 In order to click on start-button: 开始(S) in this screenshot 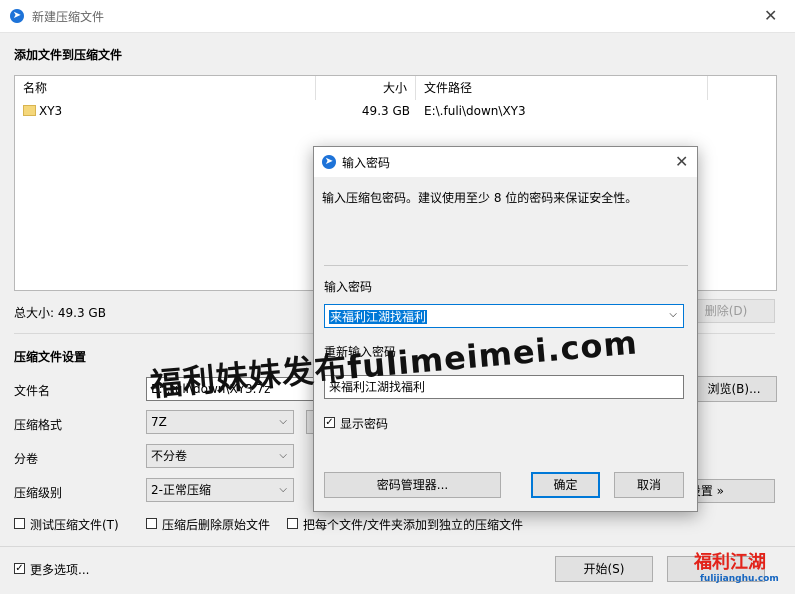, I will do `click(604, 569)`.